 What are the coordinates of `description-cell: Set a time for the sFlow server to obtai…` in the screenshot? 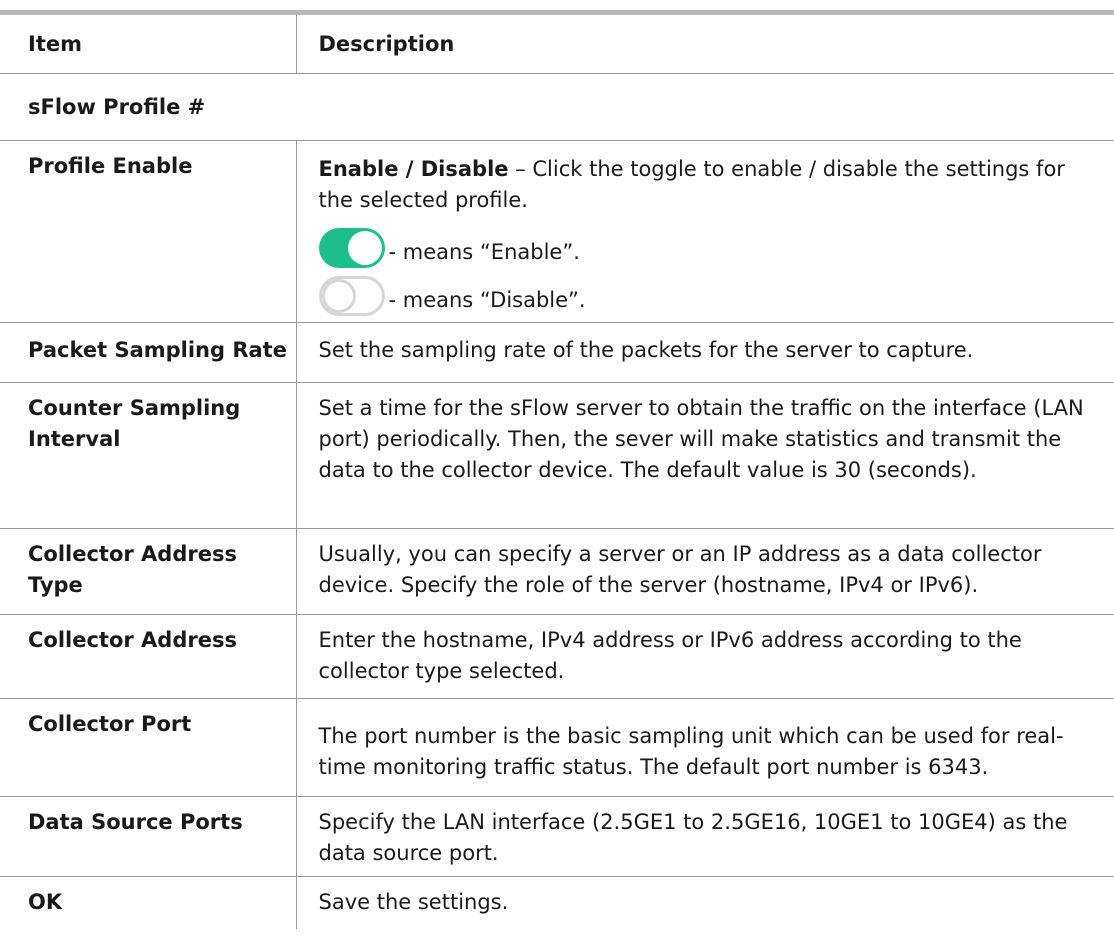 It's located at (705, 455).